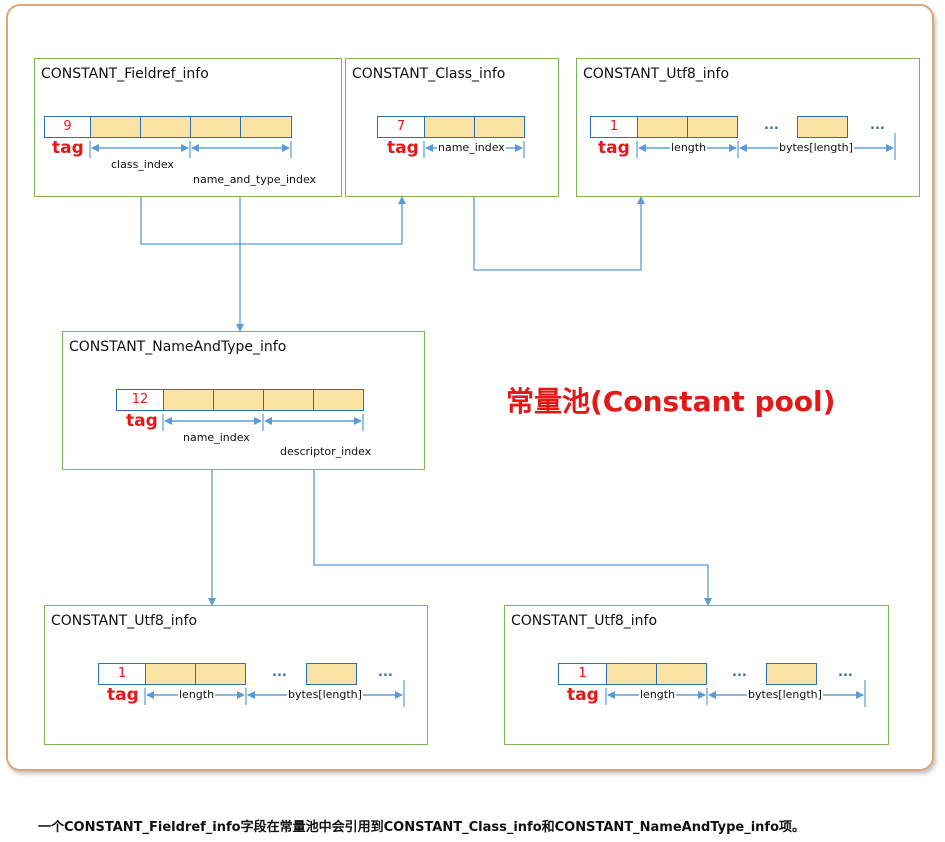 The width and height of the screenshot is (945, 842). What do you see at coordinates (658, 694) in the screenshot?
I see `utf8-right-length-label: length` at bounding box center [658, 694].